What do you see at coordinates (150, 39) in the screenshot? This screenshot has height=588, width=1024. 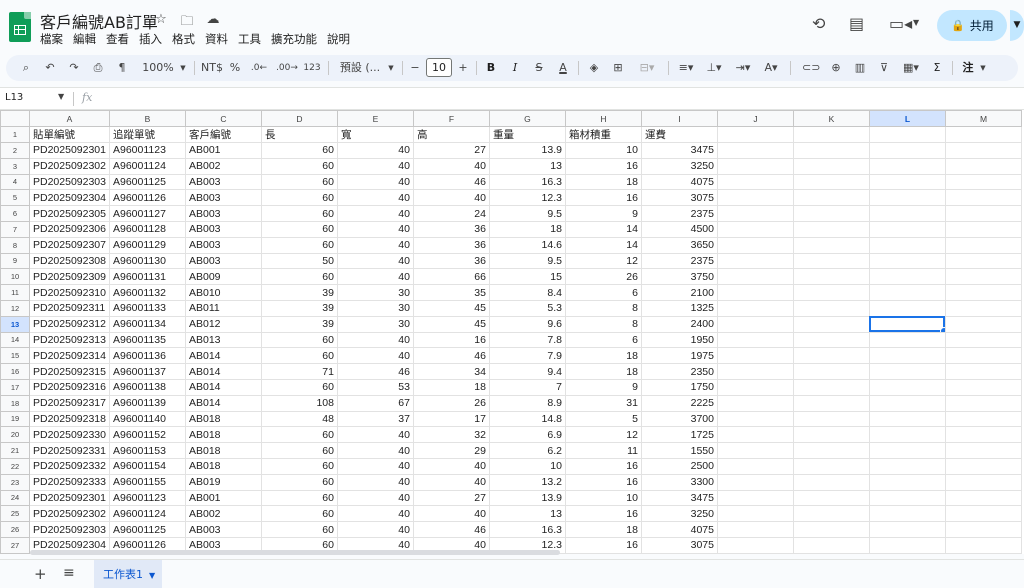 I see `menu-insert: 插入` at bounding box center [150, 39].